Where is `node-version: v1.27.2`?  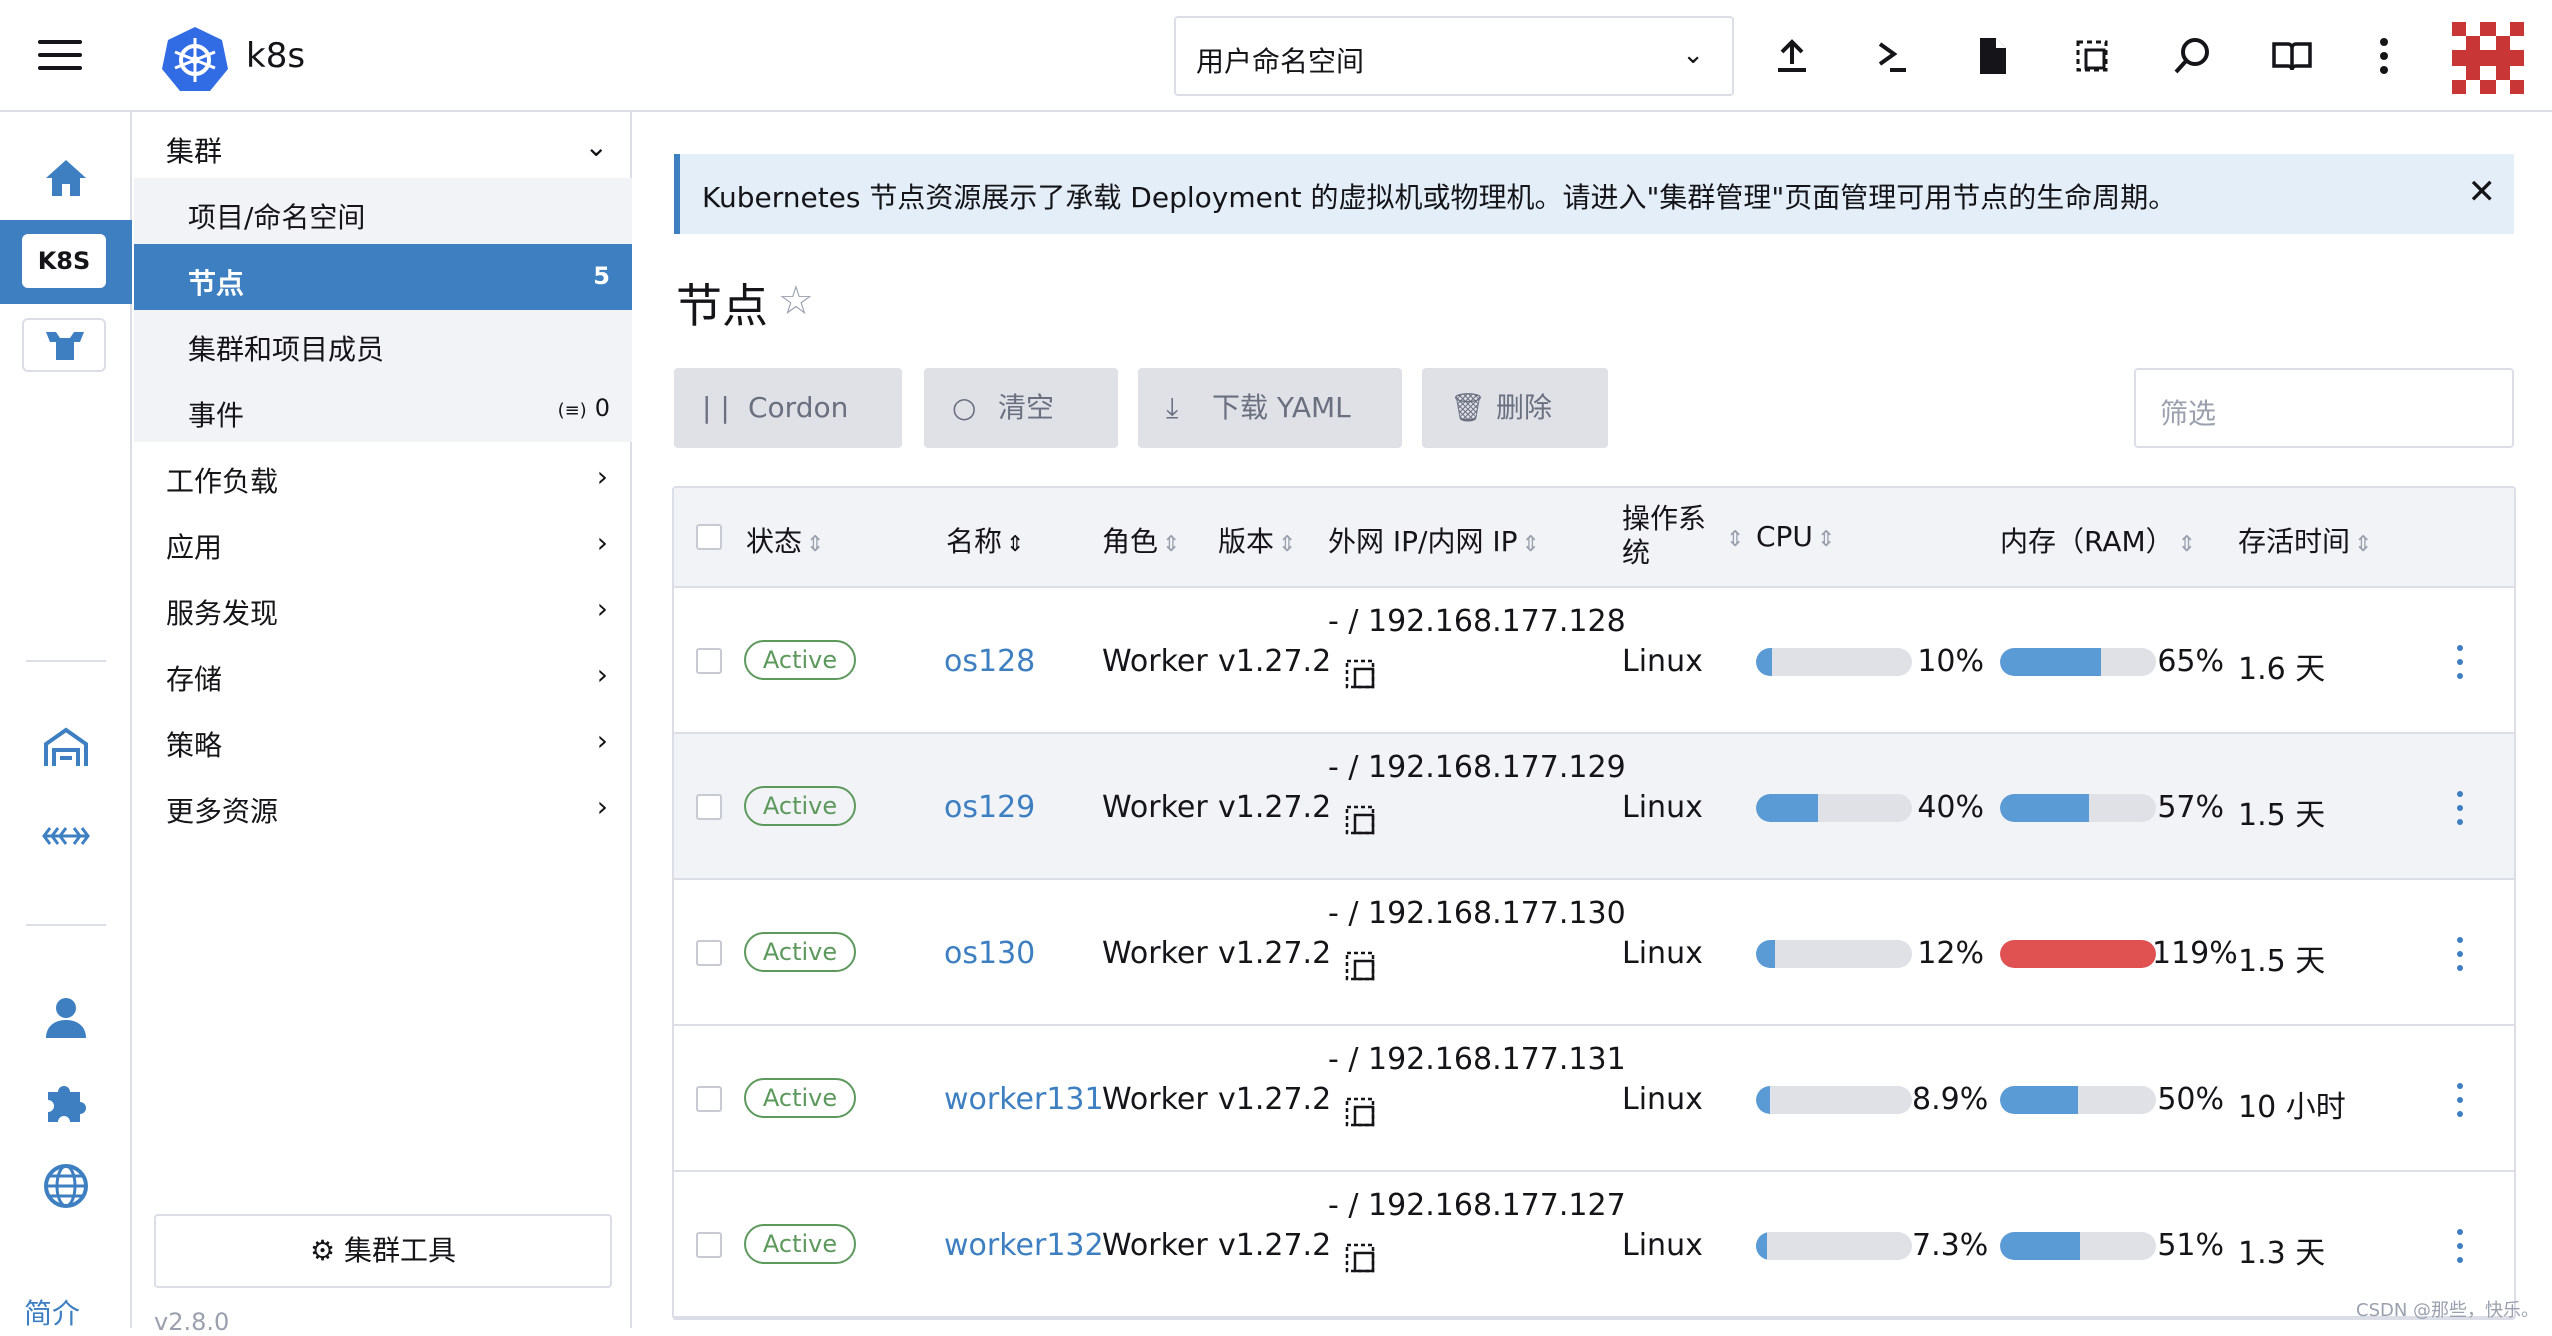
node-version: v1.27.2 is located at coordinates (1275, 661).